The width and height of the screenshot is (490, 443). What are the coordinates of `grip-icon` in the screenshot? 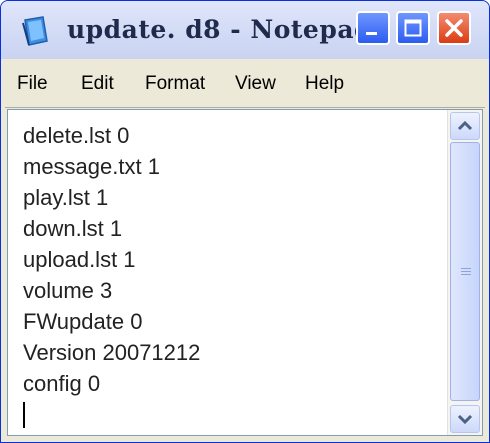 It's located at (466, 271).